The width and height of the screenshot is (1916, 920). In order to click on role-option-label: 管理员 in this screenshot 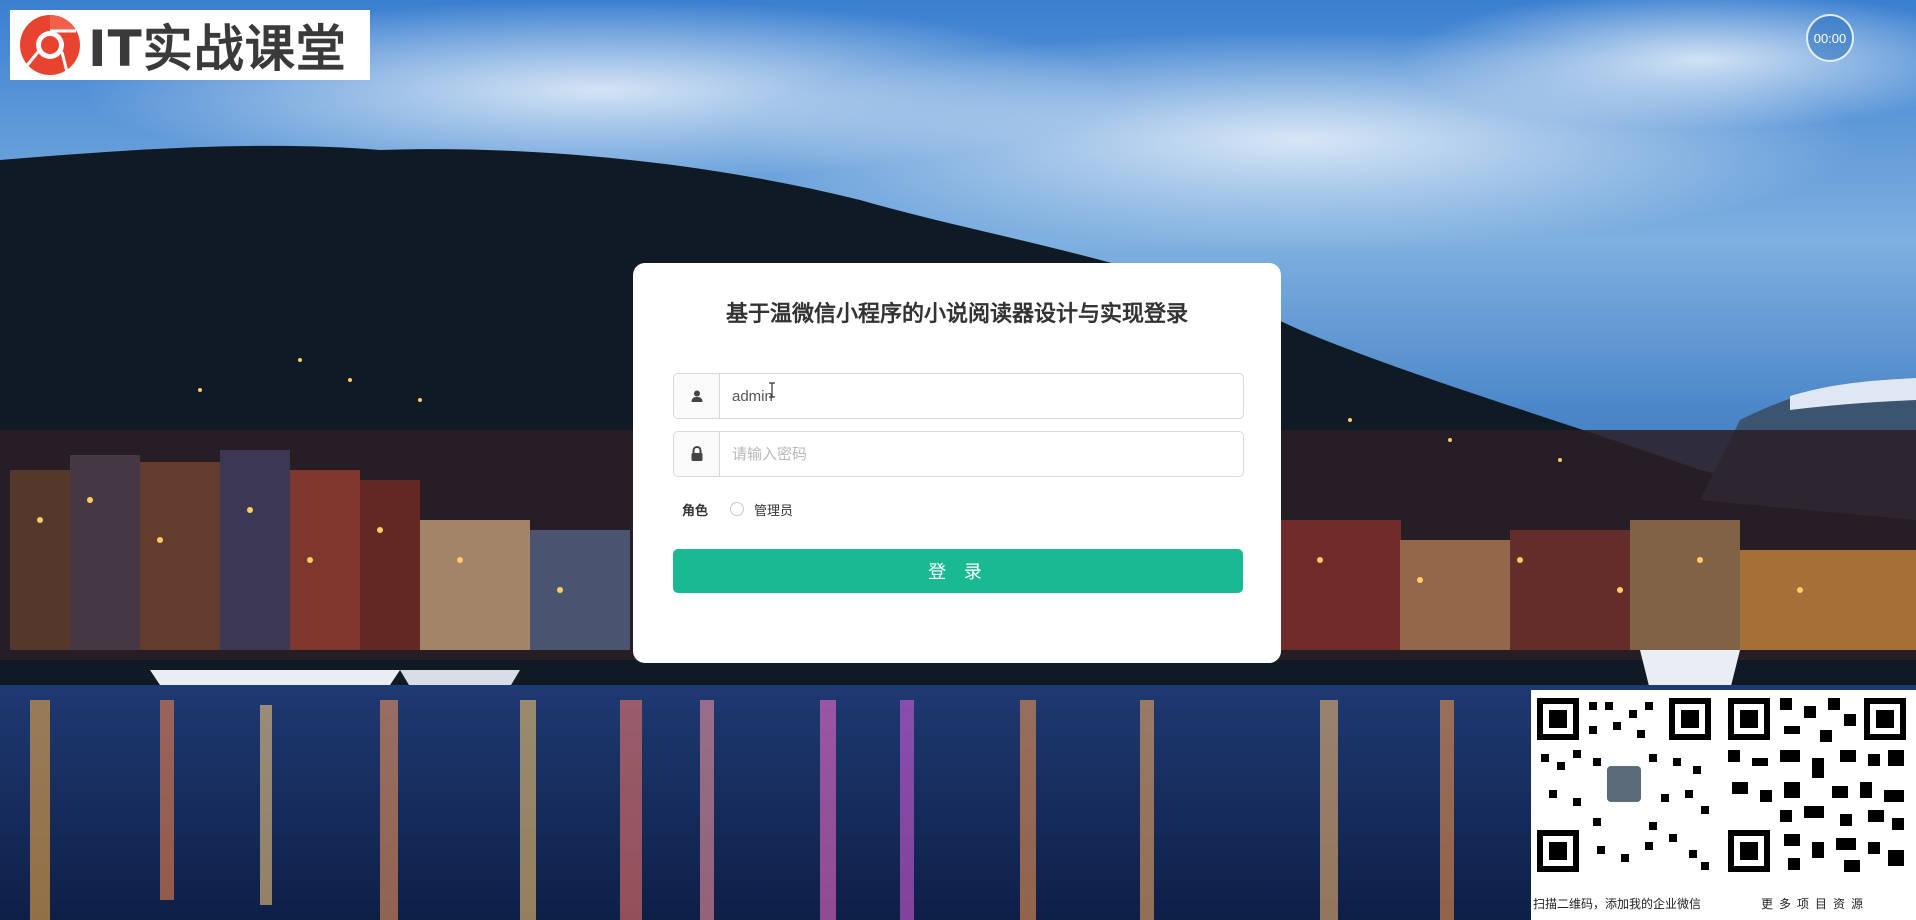, I will do `click(773, 509)`.